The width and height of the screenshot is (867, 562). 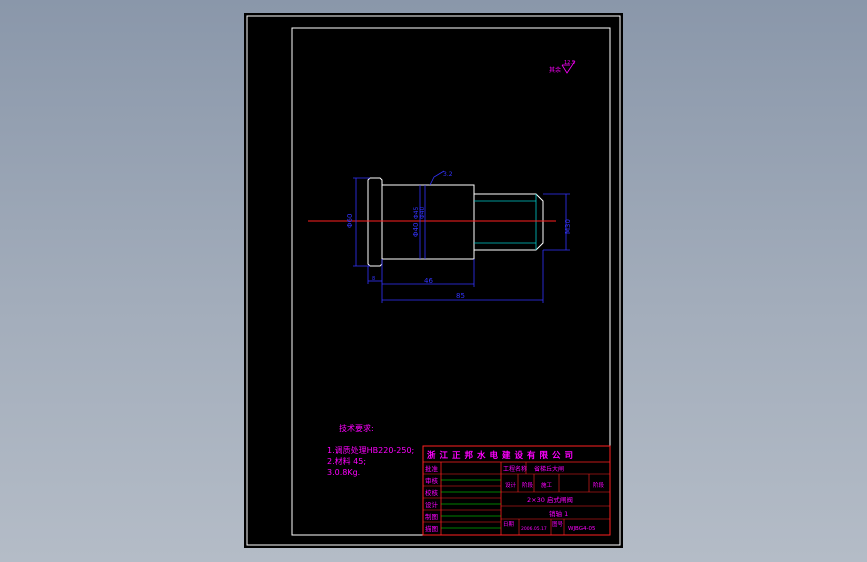 What do you see at coordinates (346, 461) in the screenshot?
I see `note-item-2: 2.材料 45;` at bounding box center [346, 461].